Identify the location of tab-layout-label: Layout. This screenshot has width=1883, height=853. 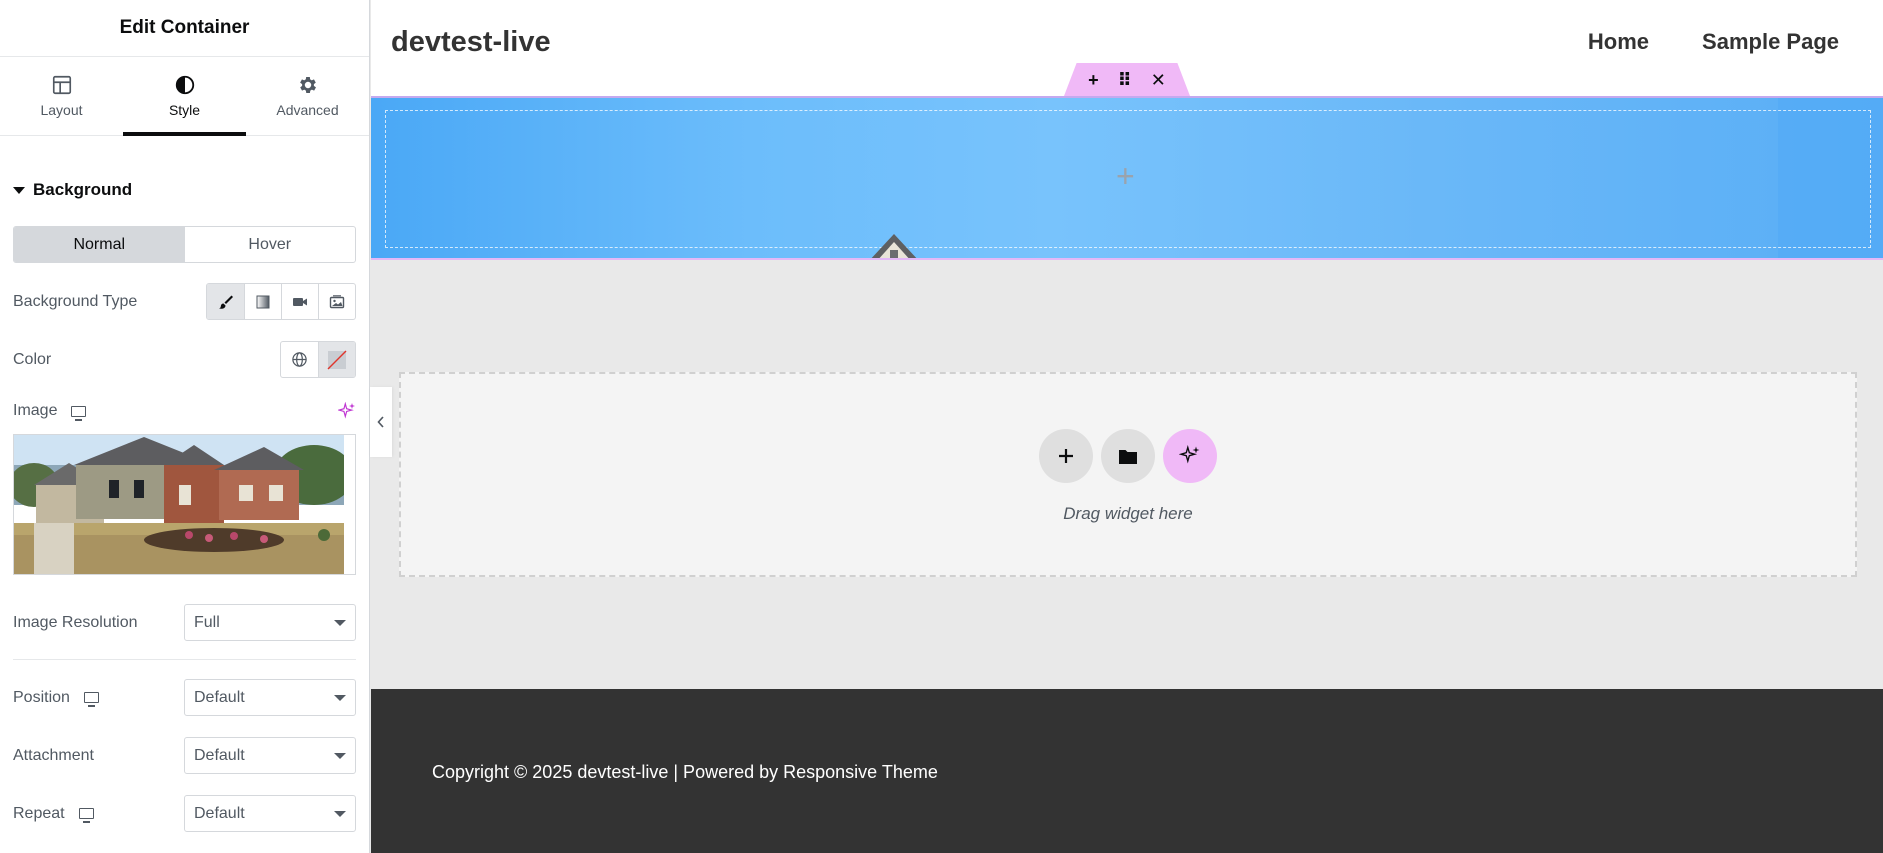
(61, 110).